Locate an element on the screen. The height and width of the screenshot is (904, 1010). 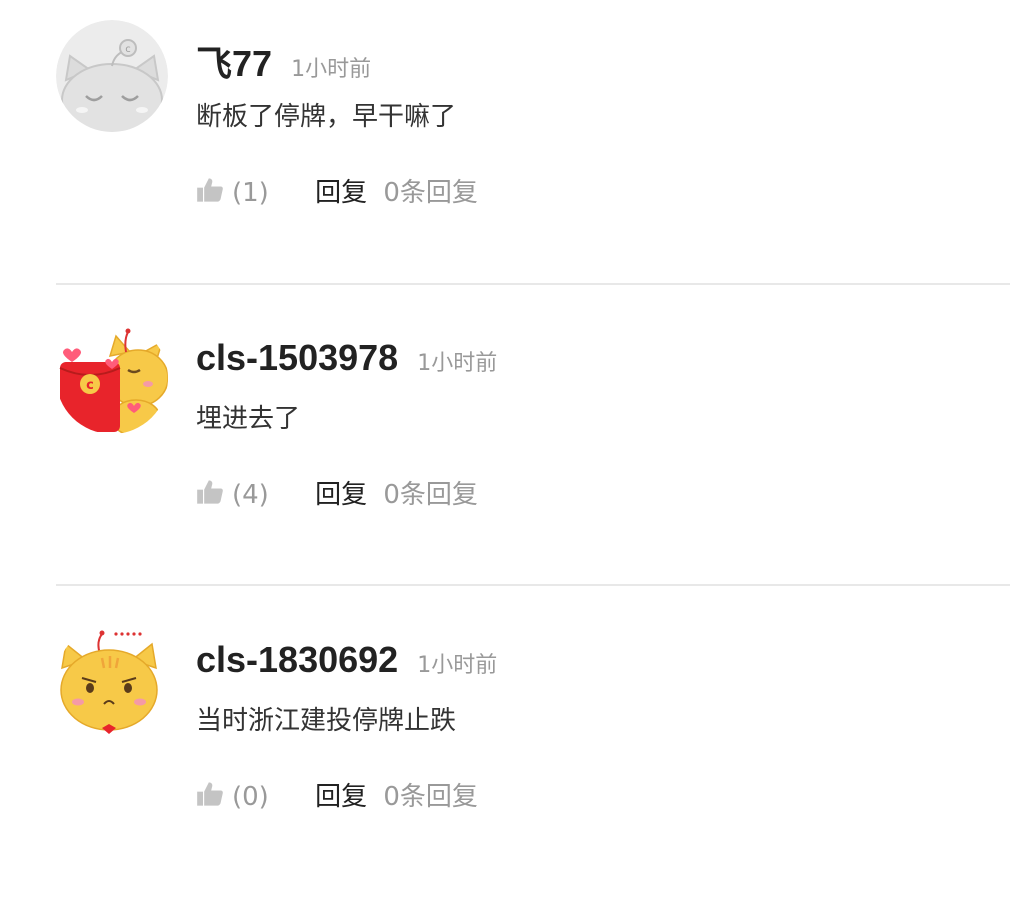
like-count: (1) is located at coordinates (250, 193).